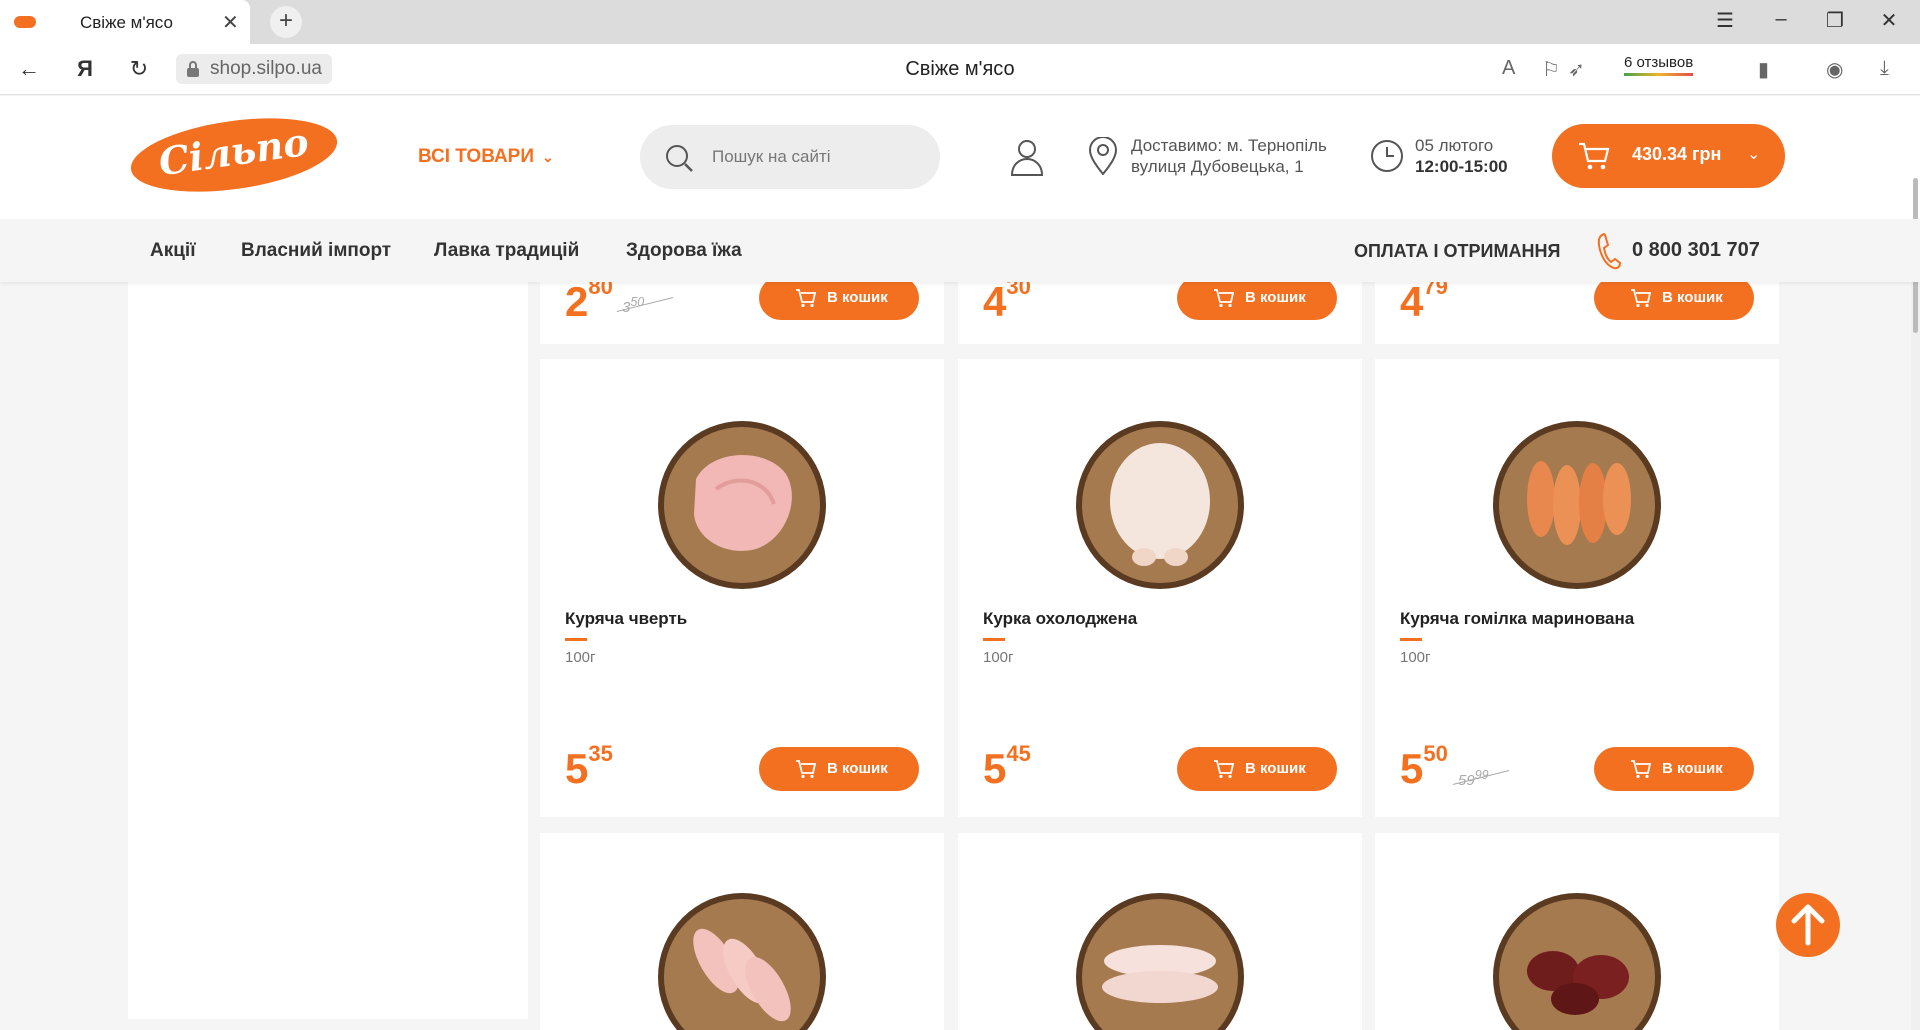 The height and width of the screenshot is (1030, 1920). What do you see at coordinates (1834, 69) in the screenshot?
I see `alice-icon: ◉` at bounding box center [1834, 69].